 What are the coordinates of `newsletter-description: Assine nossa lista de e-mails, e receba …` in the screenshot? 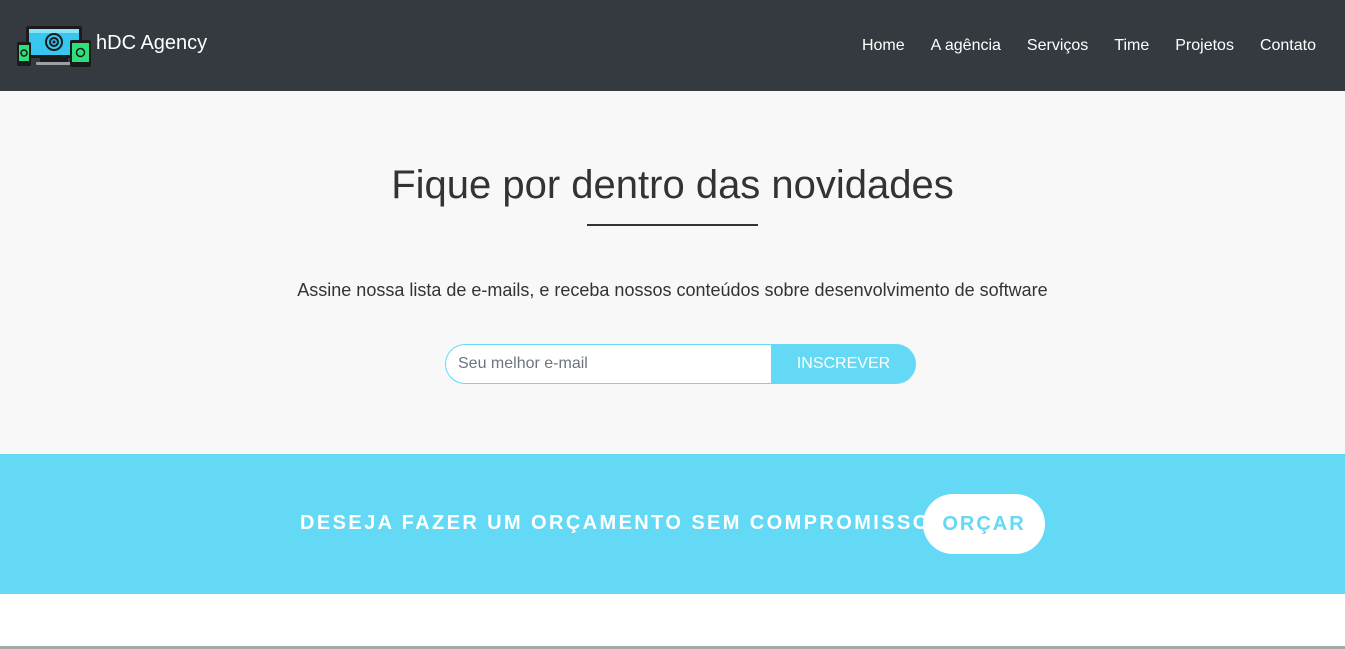 It's located at (672, 290).